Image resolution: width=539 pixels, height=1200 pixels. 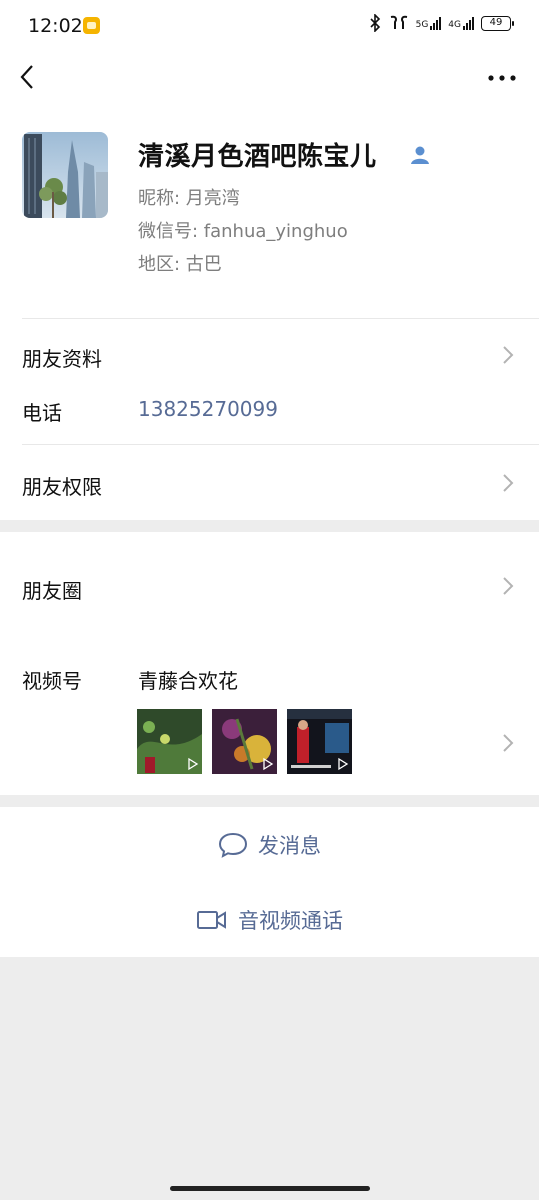 What do you see at coordinates (257, 157) in the screenshot?
I see `contact-name: 清溪月色酒吧陈宝儿` at bounding box center [257, 157].